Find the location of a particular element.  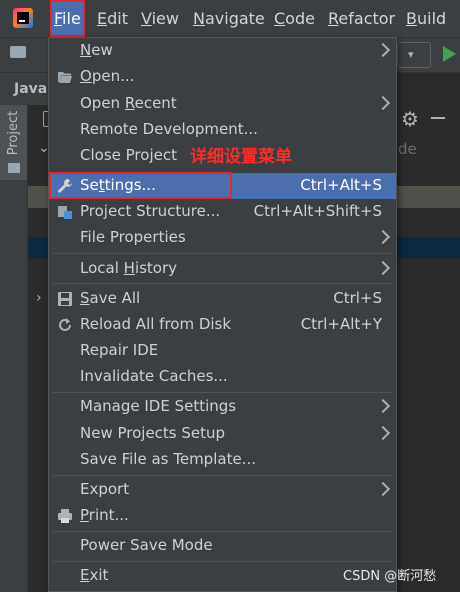

menu-navigate-label: avigate is located at coordinates (234, 18).